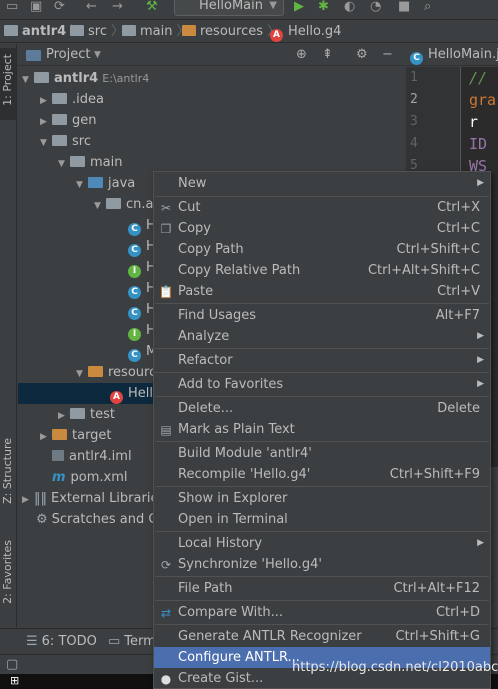 The height and width of the screenshot is (689, 498). What do you see at coordinates (166, 208) in the screenshot?
I see `scissors-icon: ✂` at bounding box center [166, 208].